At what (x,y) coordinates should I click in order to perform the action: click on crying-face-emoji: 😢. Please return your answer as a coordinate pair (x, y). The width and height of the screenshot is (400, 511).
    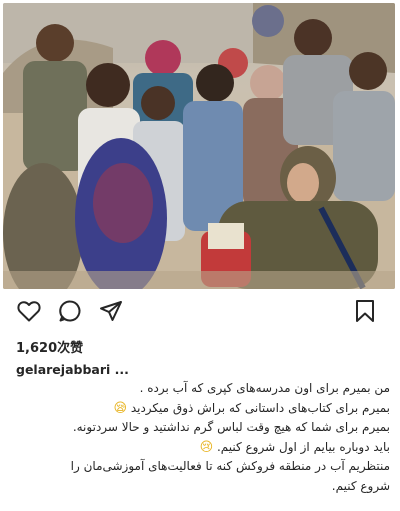
    Looking at the image, I should click on (206, 447).